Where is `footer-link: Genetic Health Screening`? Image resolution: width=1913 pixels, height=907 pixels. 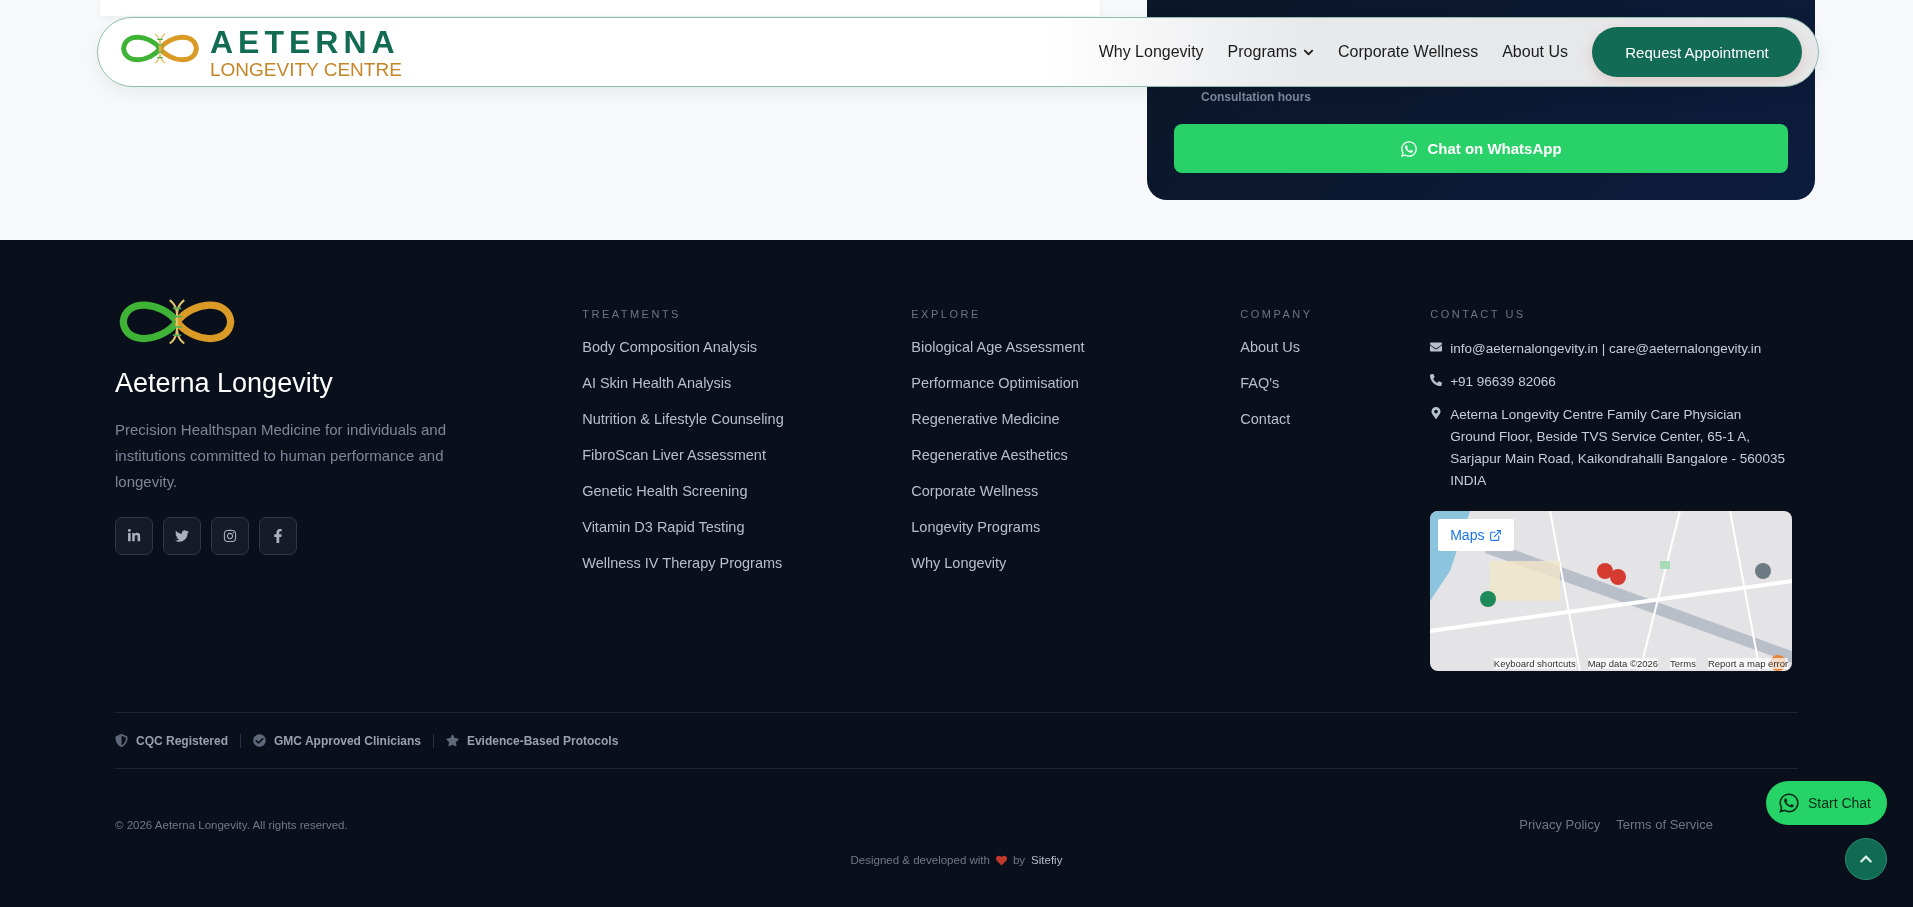 footer-link: Genetic Health Screening is located at coordinates (747, 491).